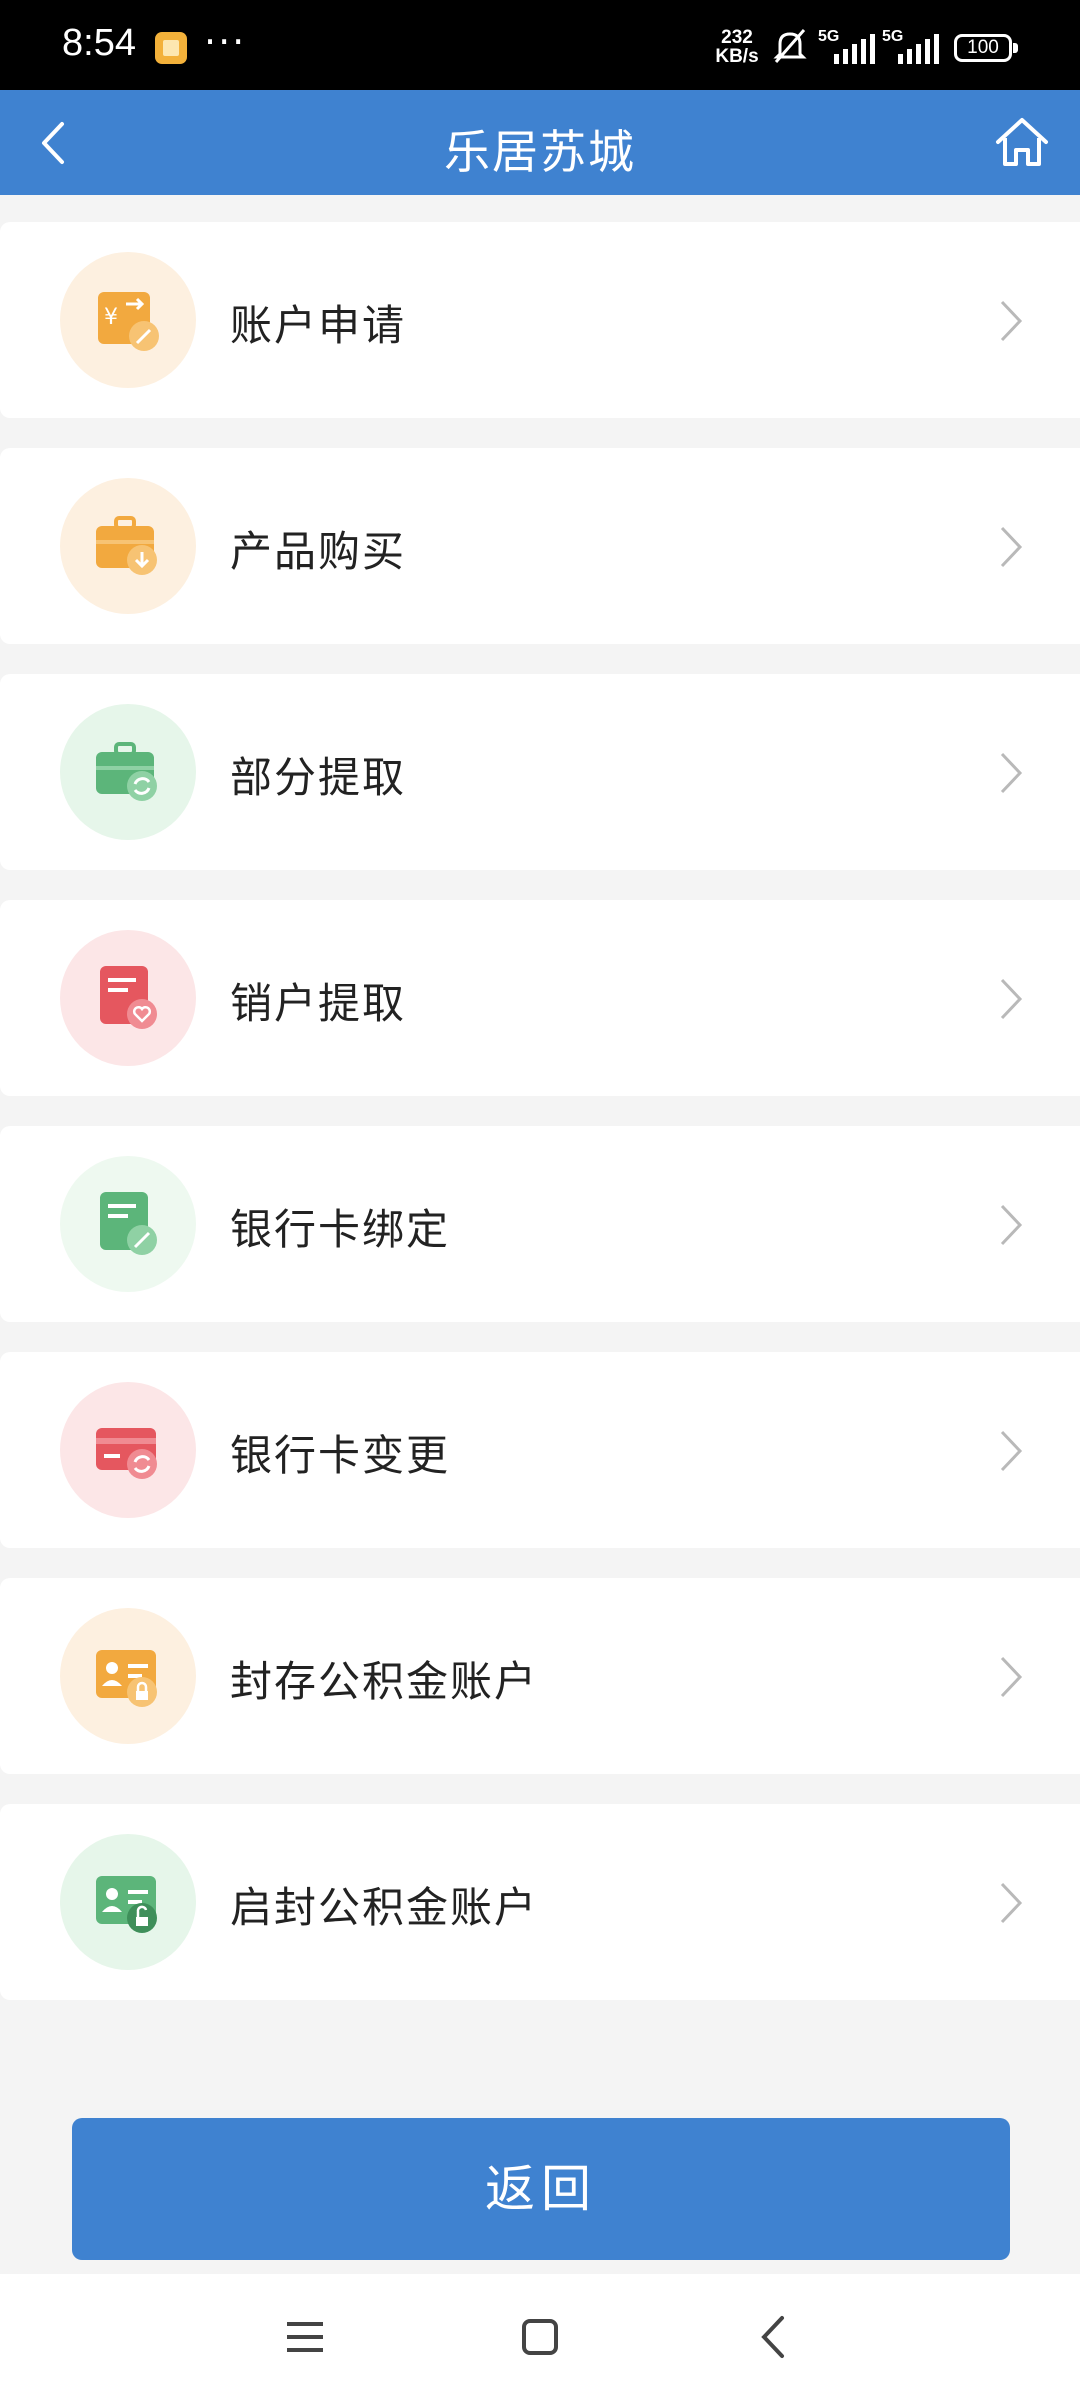 Image resolution: width=1080 pixels, height=2400 pixels. Describe the element at coordinates (384, 1681) in the screenshot. I see `menu-item-label: 封存公积金账户` at that location.